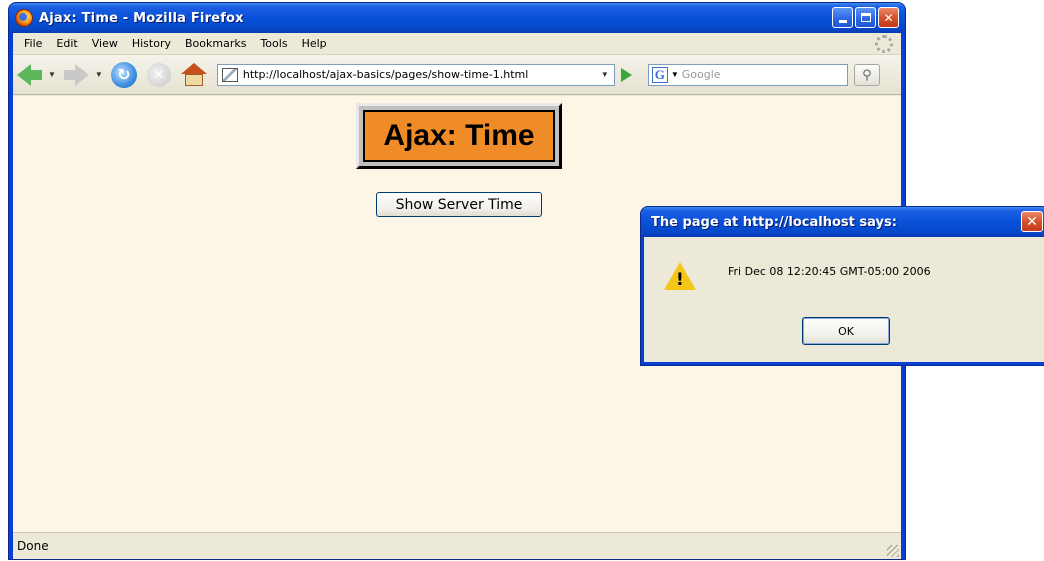  I want to click on stop-icon: ✕, so click(158, 74).